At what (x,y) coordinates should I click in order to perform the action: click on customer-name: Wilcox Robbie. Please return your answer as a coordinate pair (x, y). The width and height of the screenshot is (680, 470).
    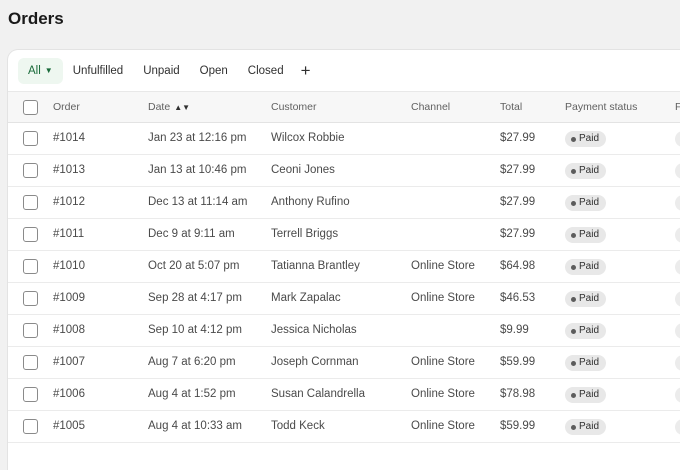
    Looking at the image, I should click on (308, 138).